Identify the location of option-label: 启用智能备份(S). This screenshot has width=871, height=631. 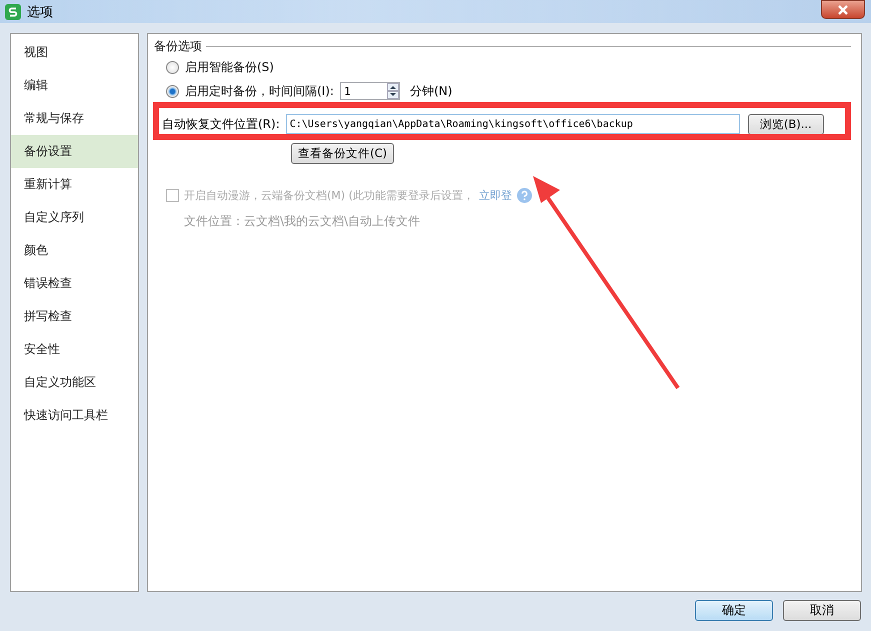
(229, 67).